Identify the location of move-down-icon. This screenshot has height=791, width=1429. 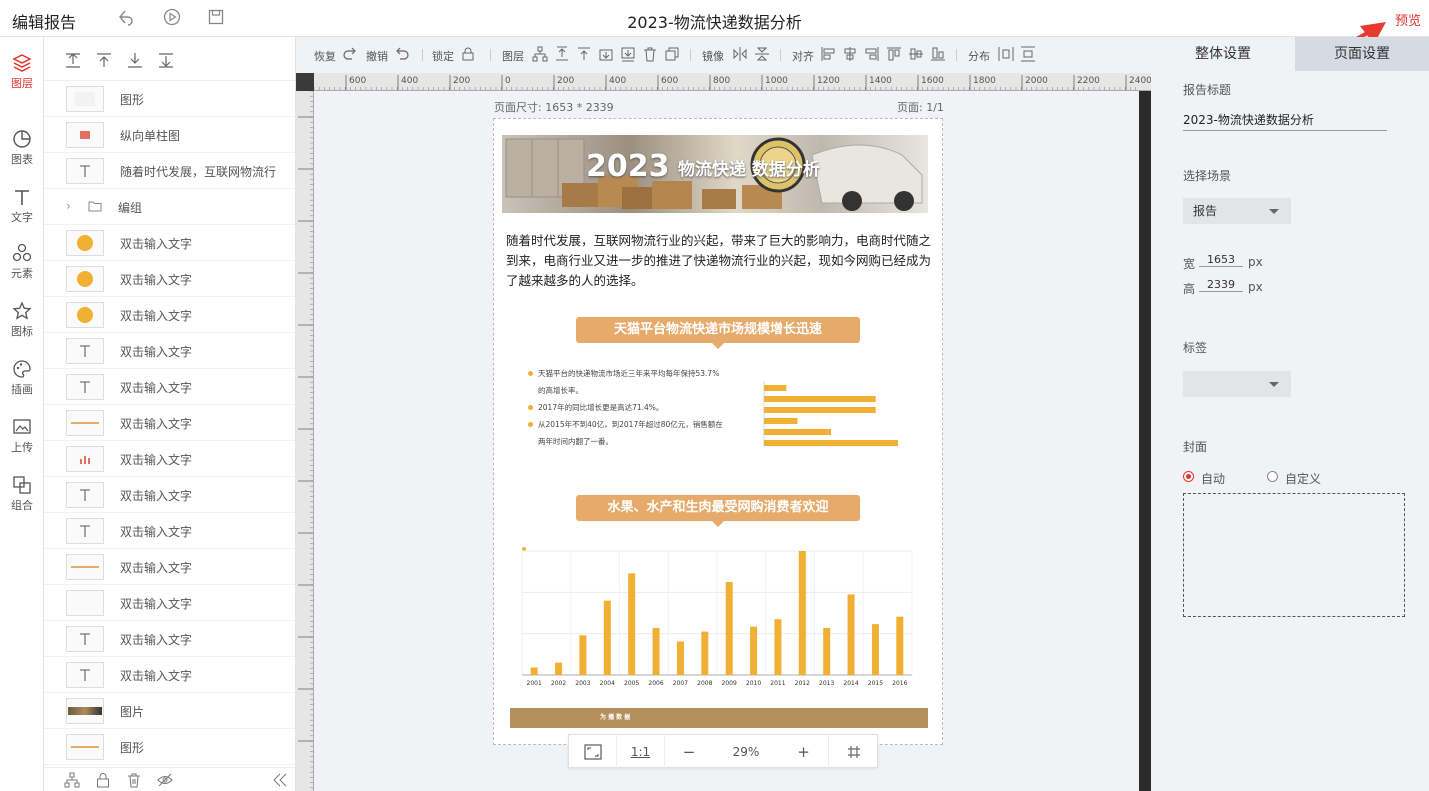
(135, 60).